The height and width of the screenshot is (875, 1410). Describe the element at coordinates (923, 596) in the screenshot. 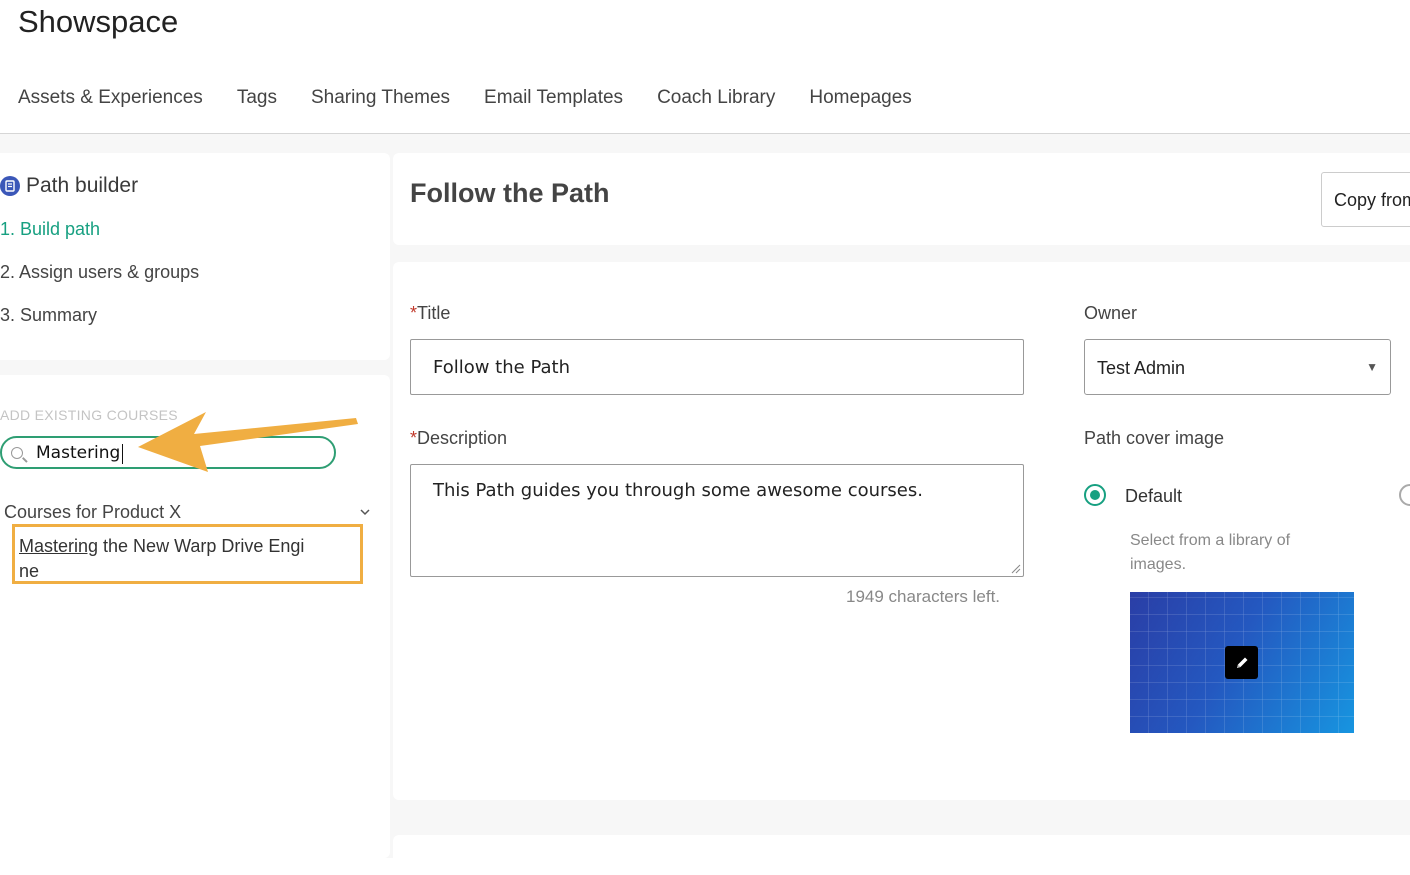

I see `characters-left: 1949 characters left.` at that location.